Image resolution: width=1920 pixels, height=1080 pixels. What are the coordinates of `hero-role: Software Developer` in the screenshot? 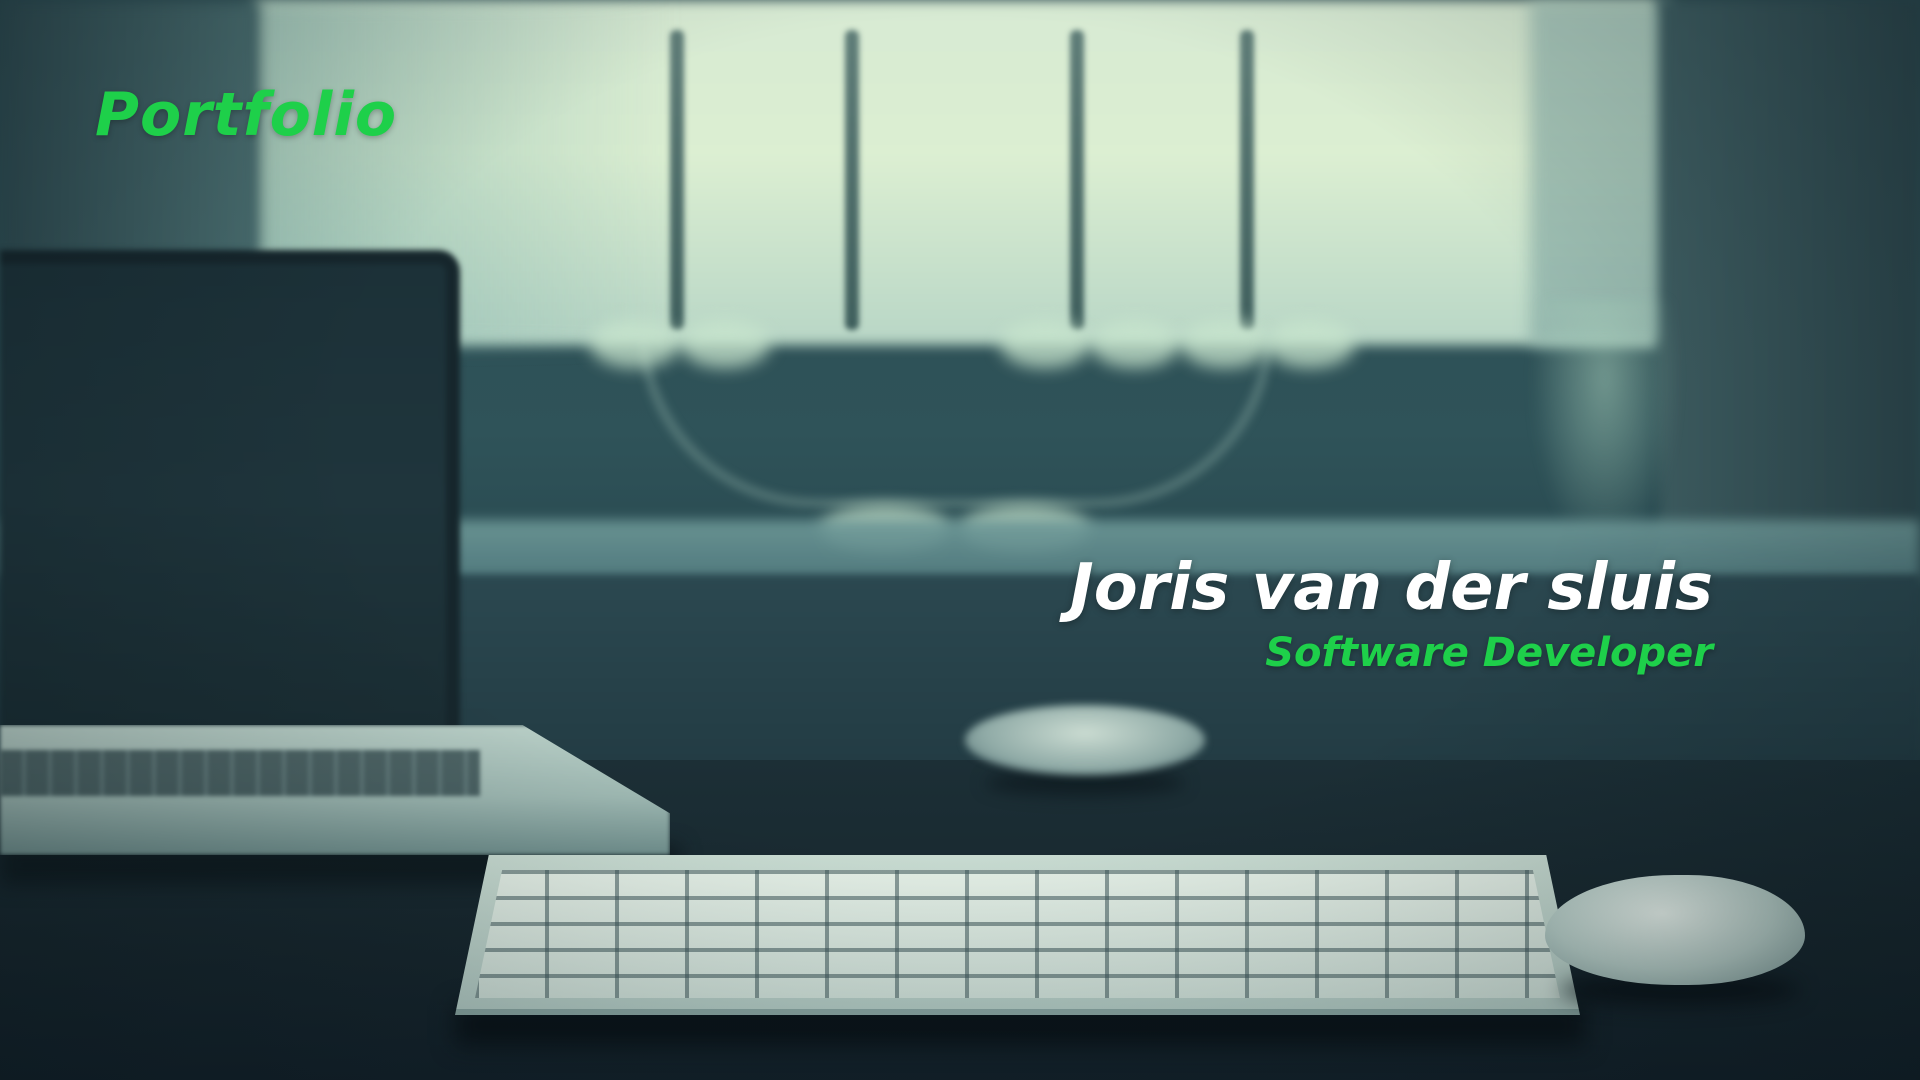 It's located at (1489, 653).